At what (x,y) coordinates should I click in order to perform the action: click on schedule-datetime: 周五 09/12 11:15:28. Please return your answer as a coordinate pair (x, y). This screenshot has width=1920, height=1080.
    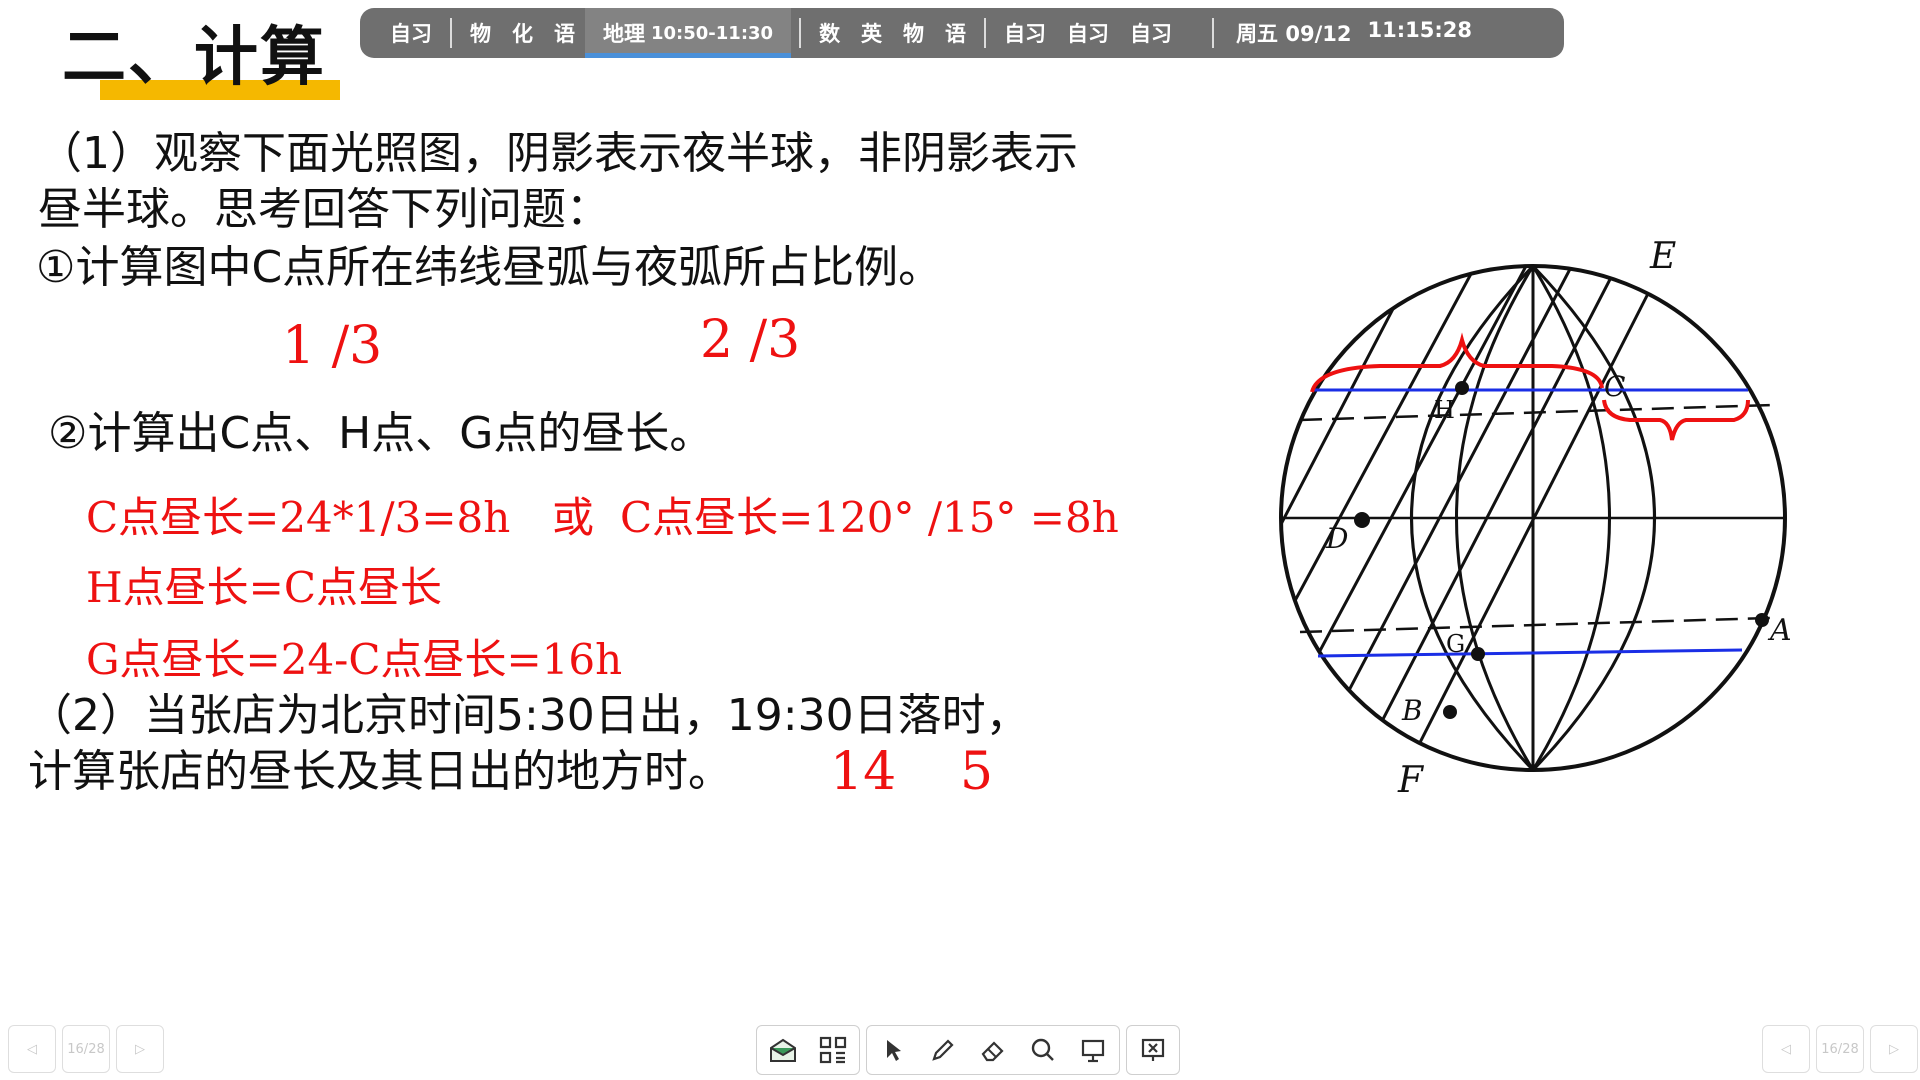
    Looking at the image, I should click on (1354, 33).